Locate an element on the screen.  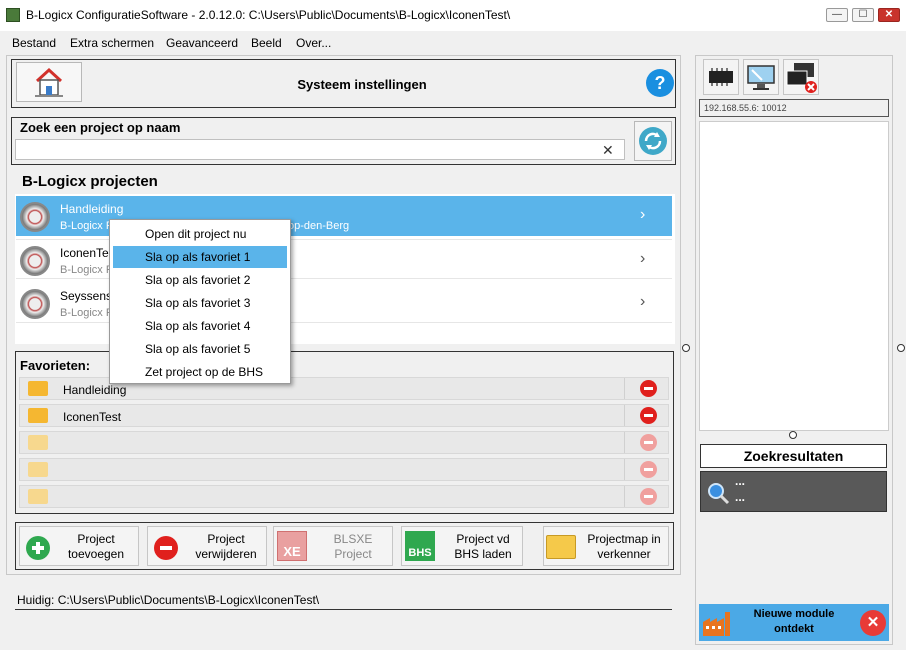
new-module-message: Nieuwe module ontdekt is located at coordinates (794, 621).